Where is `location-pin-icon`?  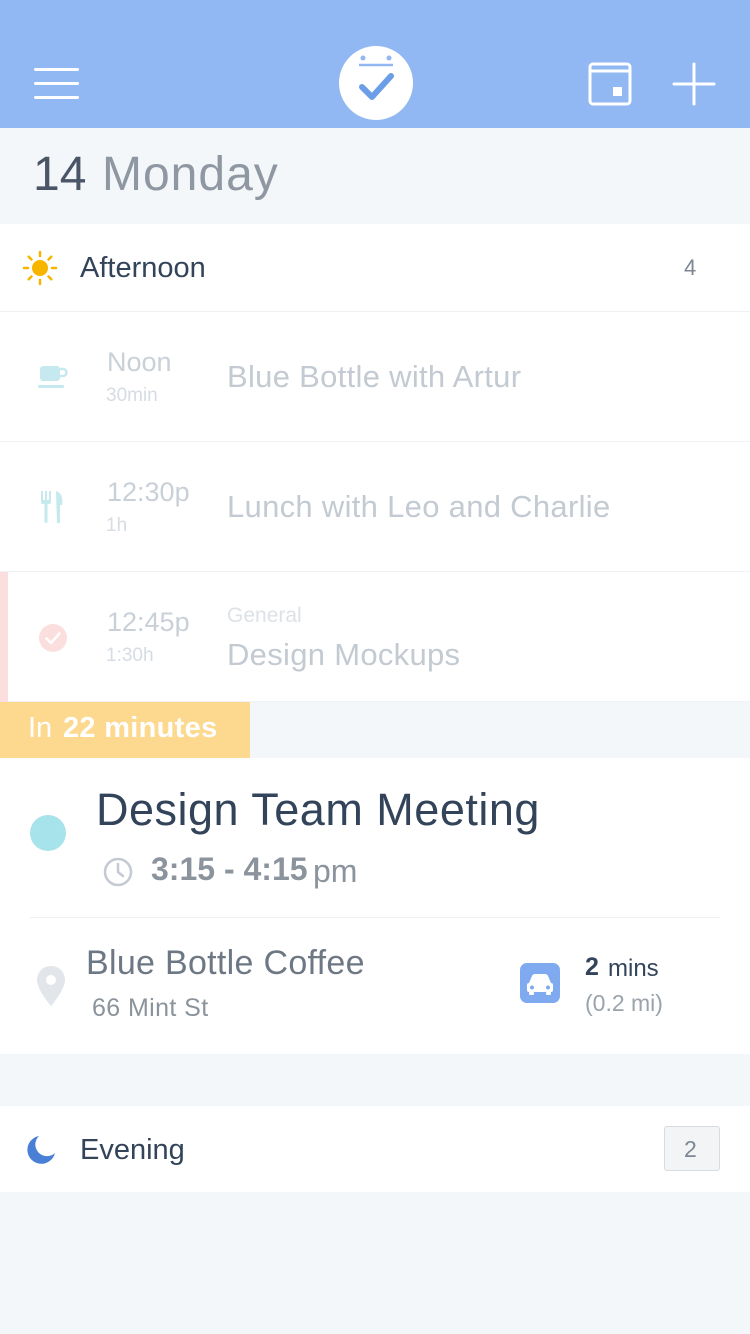
location-pin-icon is located at coordinates (51, 986).